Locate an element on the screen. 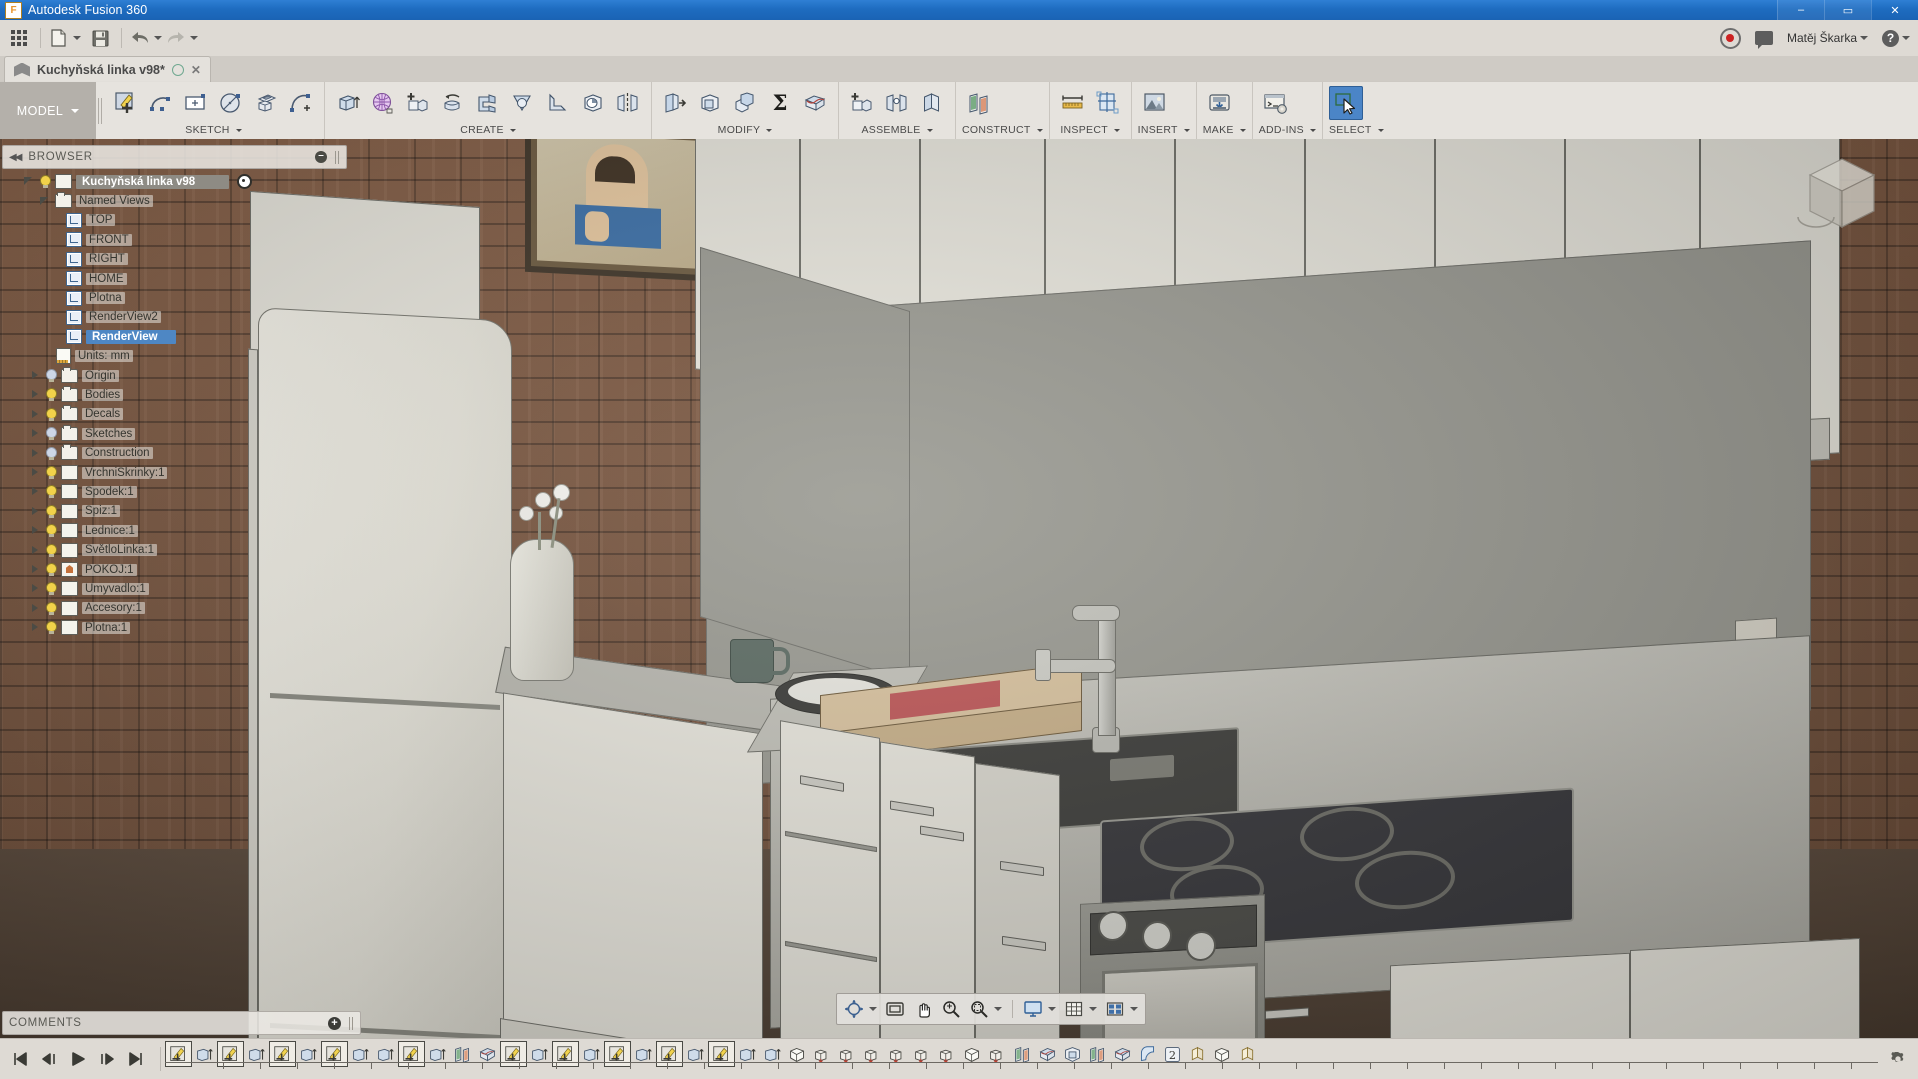 This screenshot has height=1079, width=1918. tree-item-renderview2: RenderView2 is located at coordinates (174, 317).